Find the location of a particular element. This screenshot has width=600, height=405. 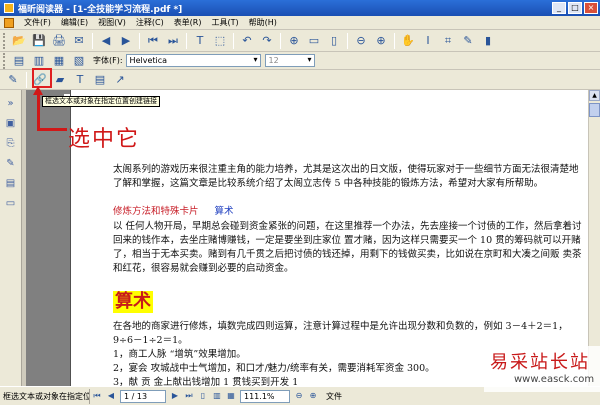

menu-view: 视图(V) is located at coordinates (112, 22).